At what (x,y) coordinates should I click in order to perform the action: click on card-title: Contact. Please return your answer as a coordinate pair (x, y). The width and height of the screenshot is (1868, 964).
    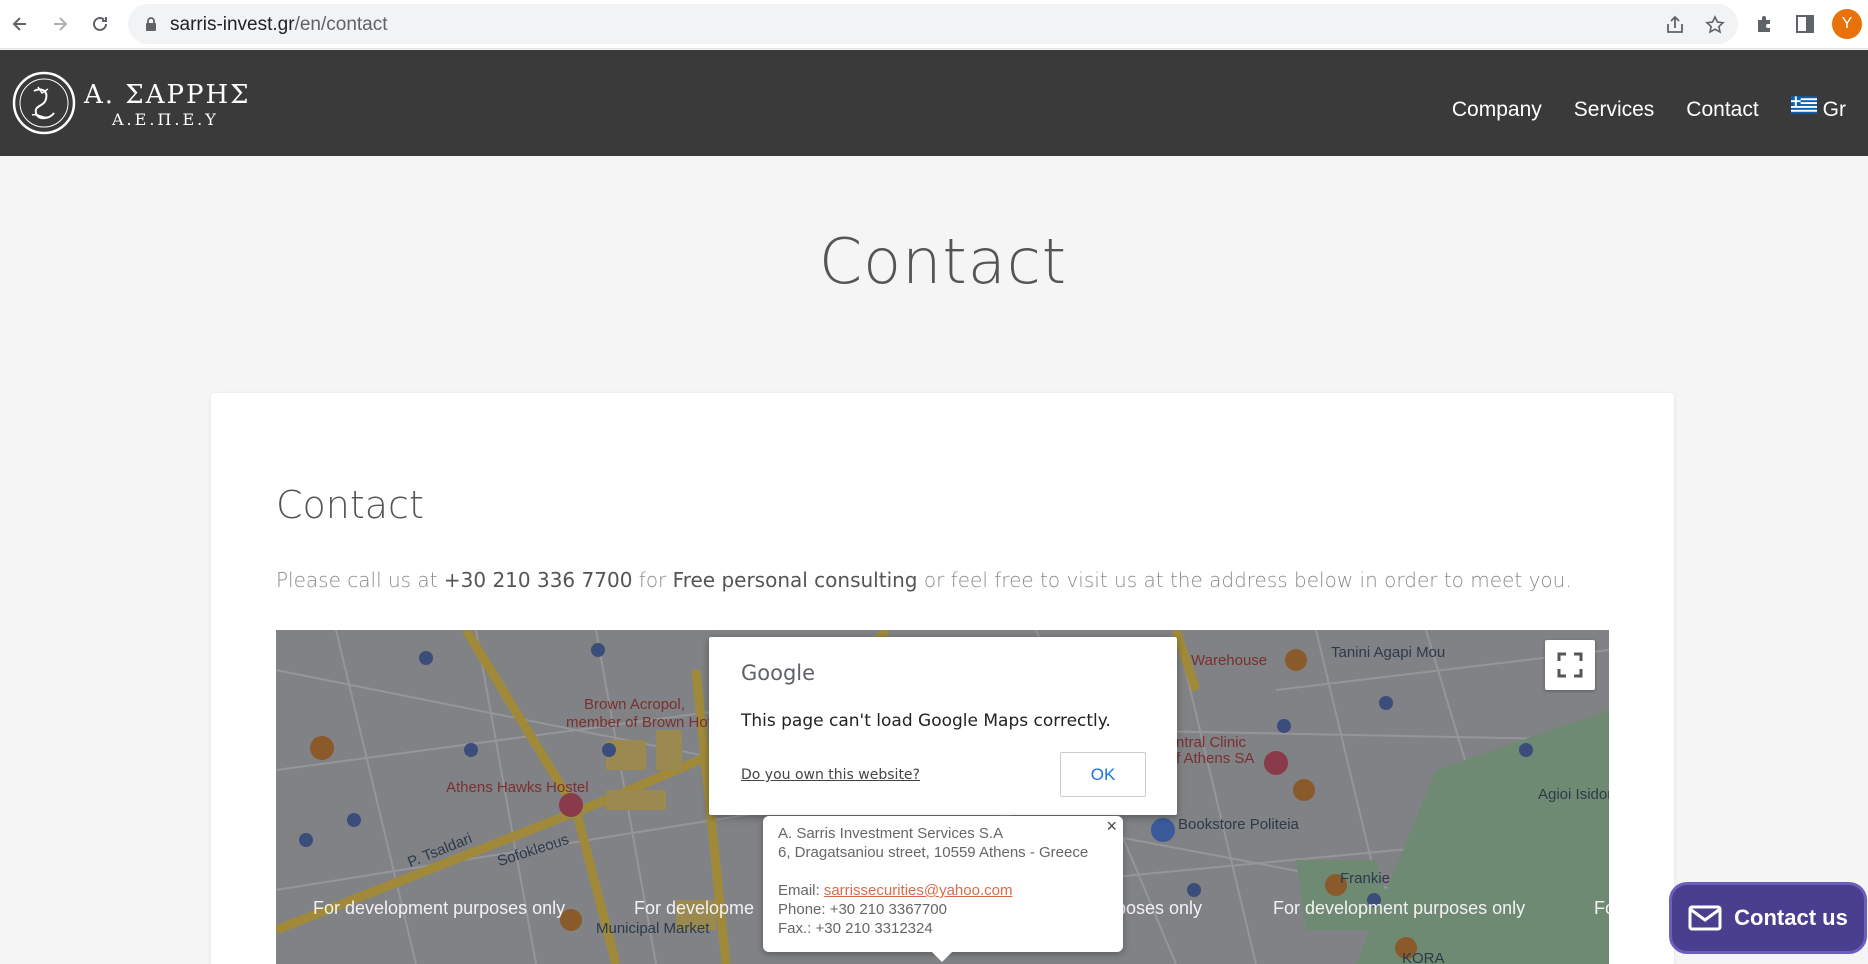
    Looking at the image, I should click on (350, 505).